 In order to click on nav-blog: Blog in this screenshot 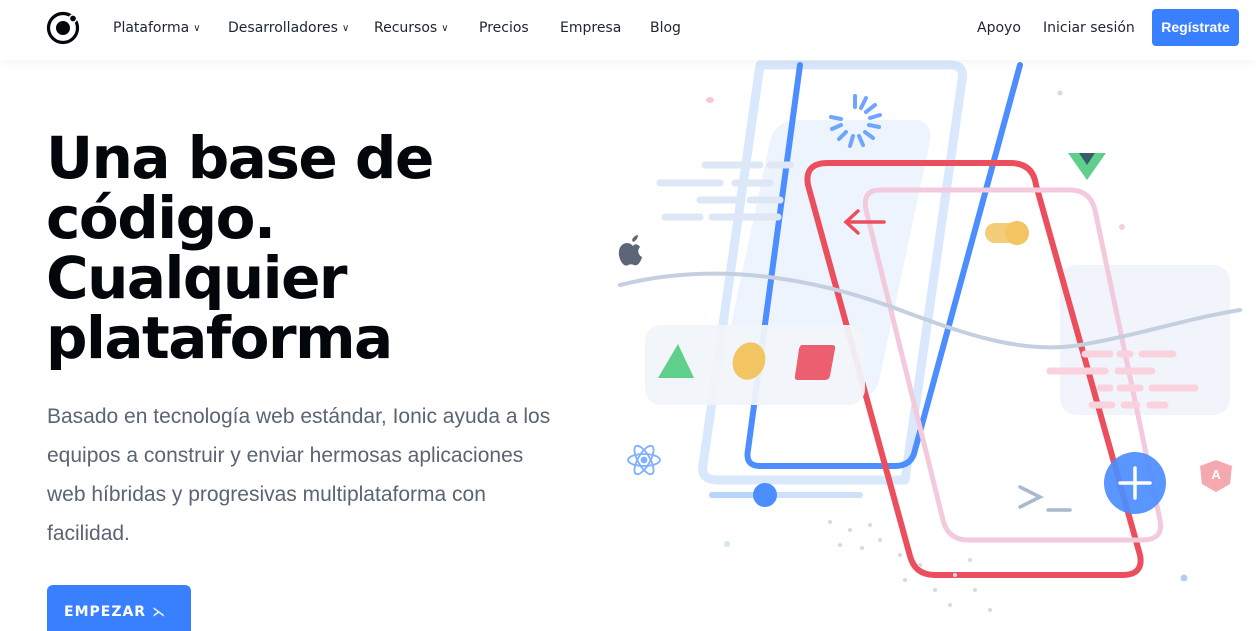, I will do `click(665, 28)`.